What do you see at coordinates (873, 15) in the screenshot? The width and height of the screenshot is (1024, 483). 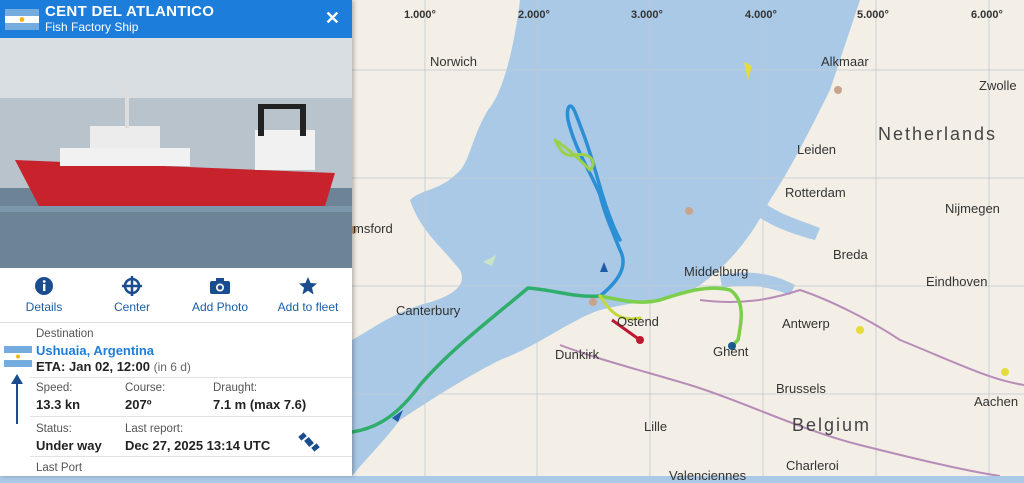 I see `longitude-label: 5.000°` at bounding box center [873, 15].